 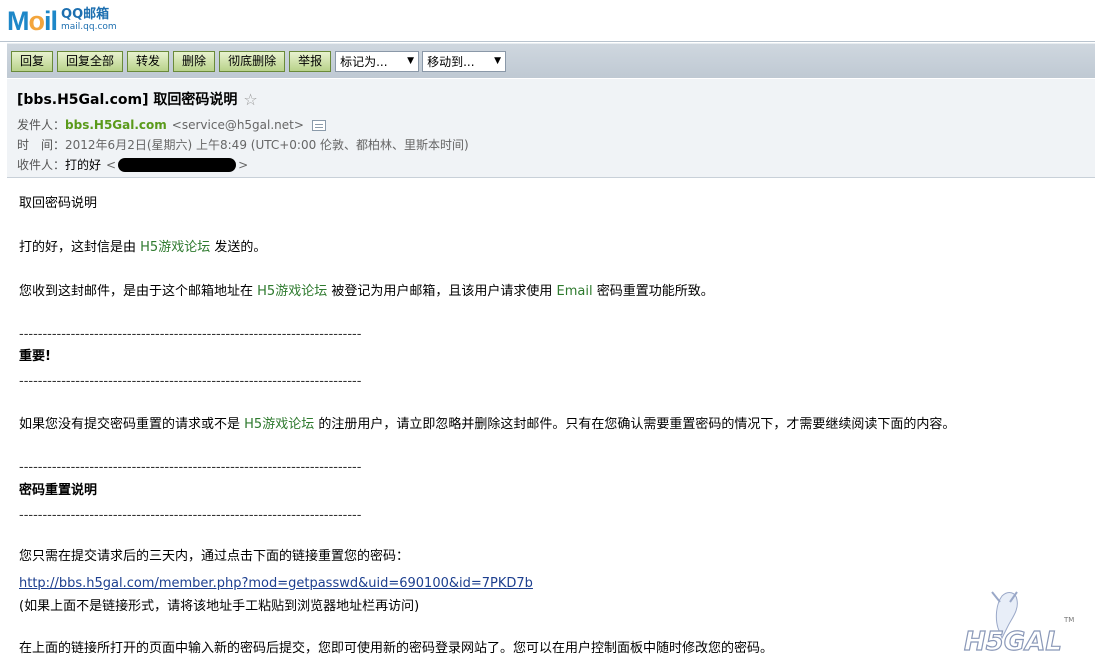 I want to click on delete-button: 删除, so click(x=194, y=61).